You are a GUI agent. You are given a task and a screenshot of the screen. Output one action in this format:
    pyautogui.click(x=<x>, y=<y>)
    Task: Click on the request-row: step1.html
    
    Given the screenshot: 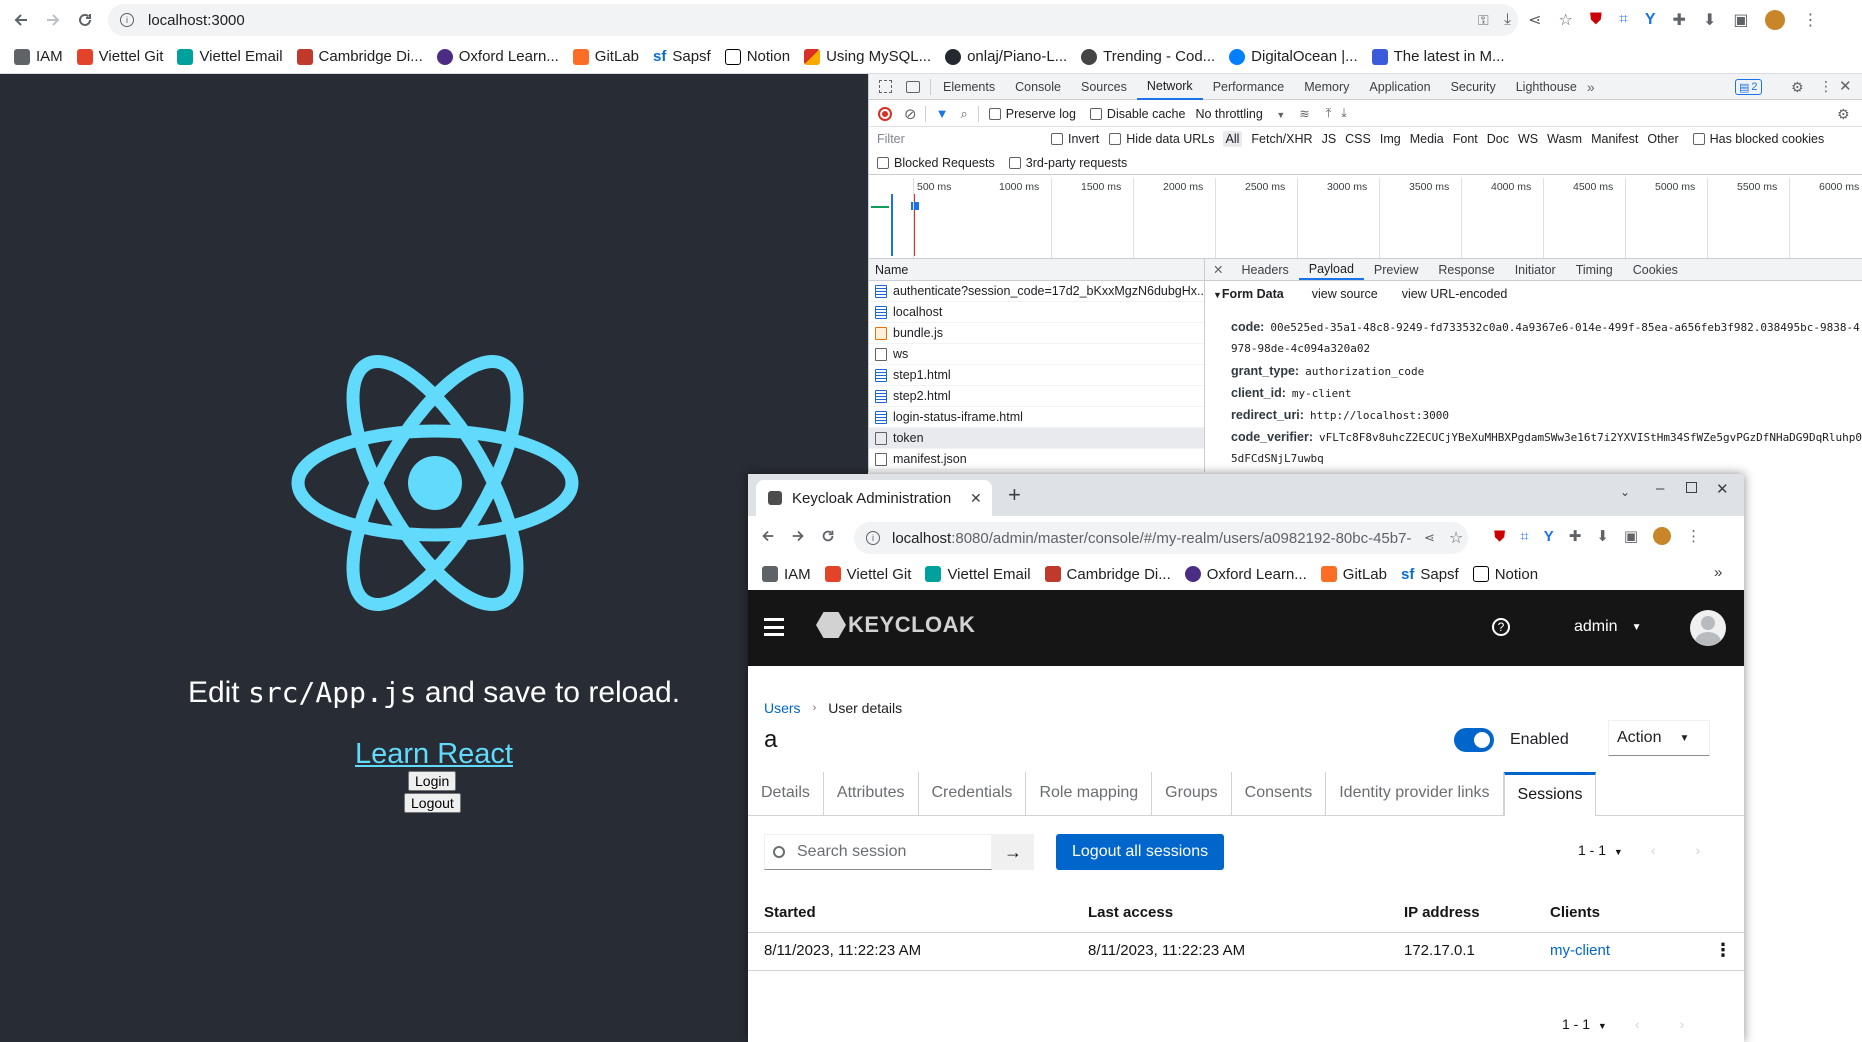 What is the action you would take?
    pyautogui.click(x=1036, y=375)
    